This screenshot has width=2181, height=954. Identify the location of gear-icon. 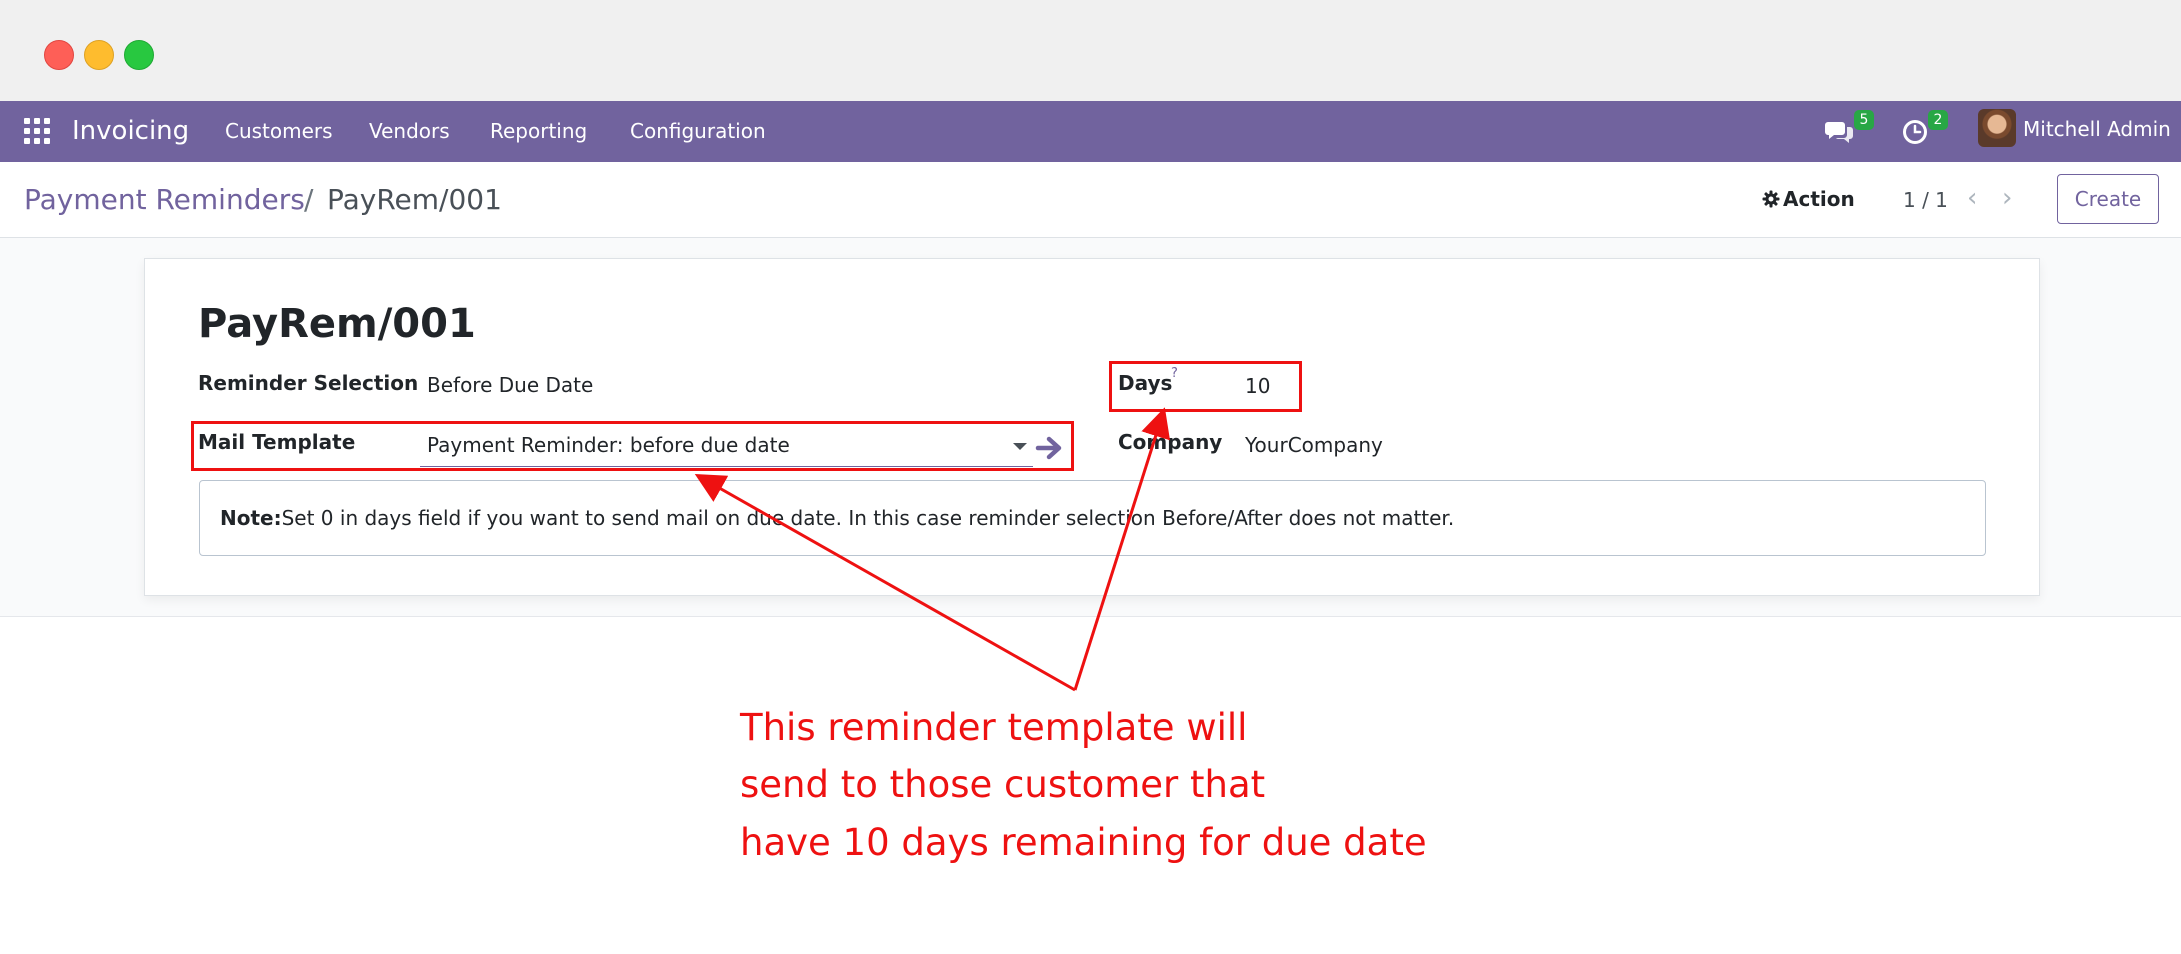
(1771, 199).